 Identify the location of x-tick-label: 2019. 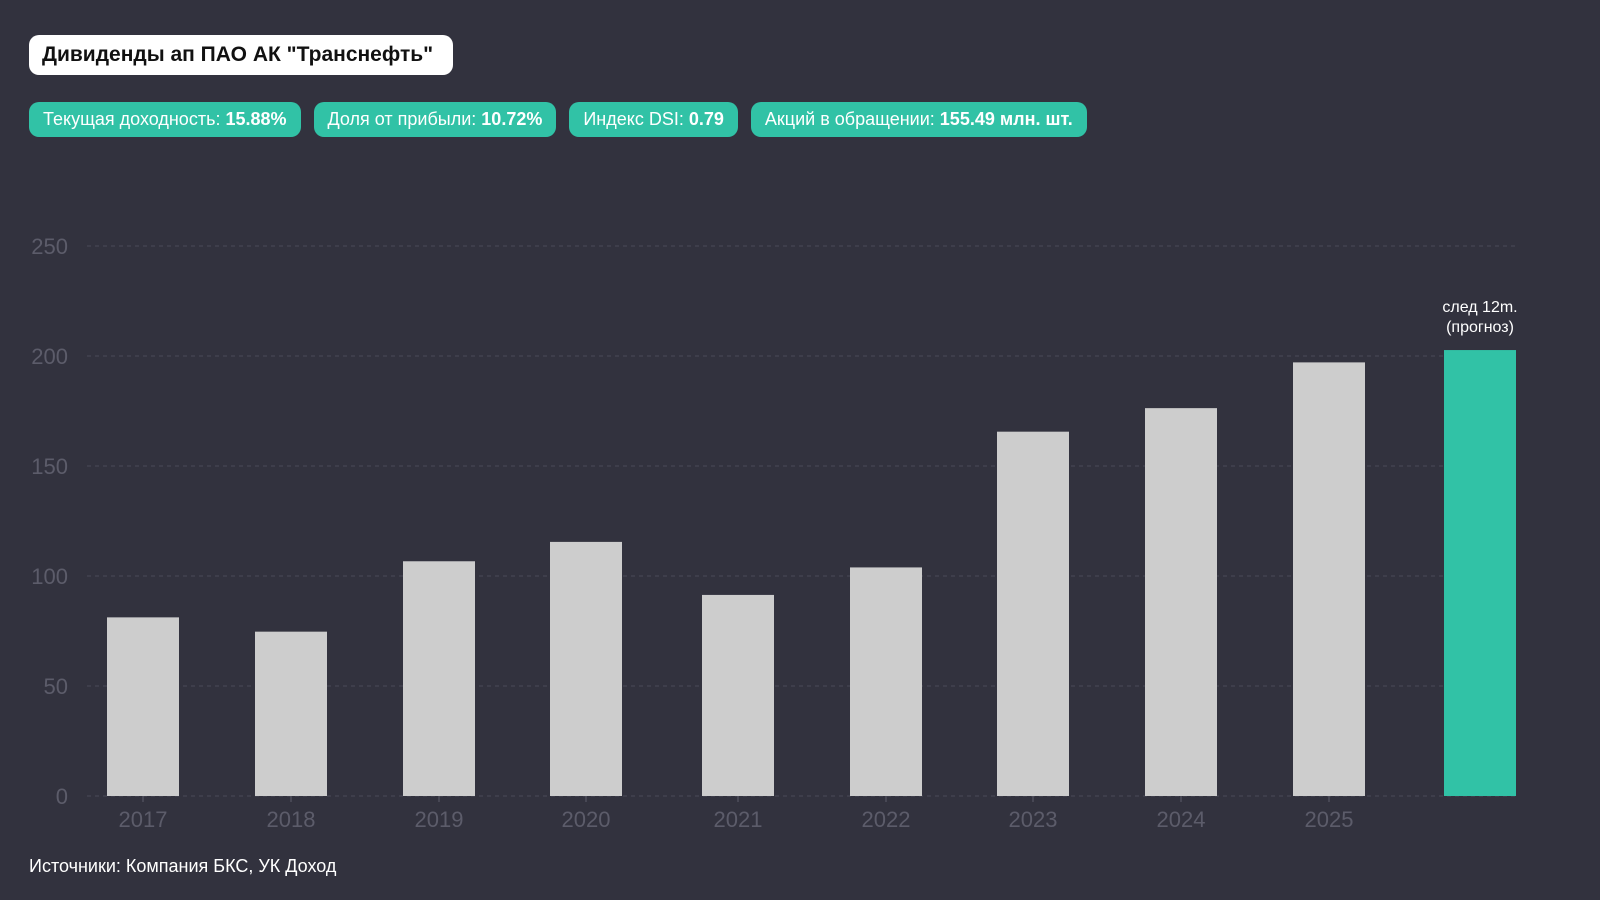
(439, 819).